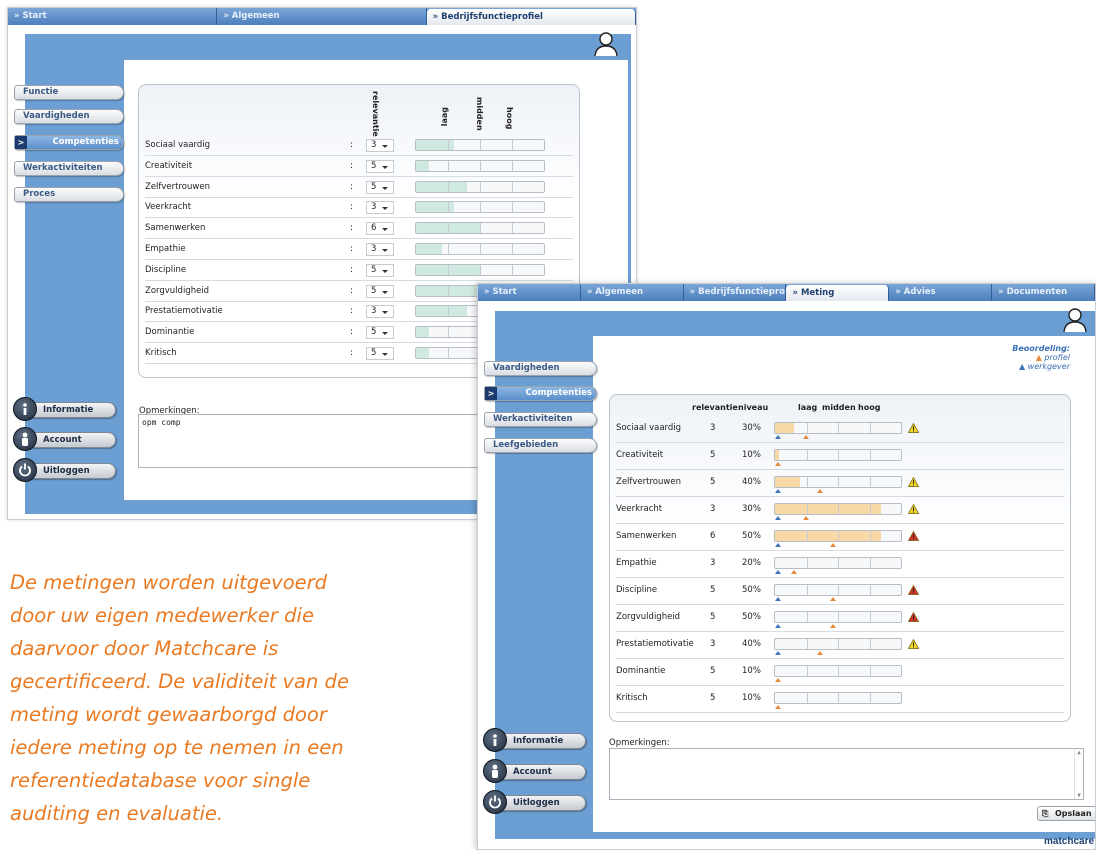  What do you see at coordinates (64, 470) in the screenshot?
I see `w1-uitloggen-button: Uitloggen` at bounding box center [64, 470].